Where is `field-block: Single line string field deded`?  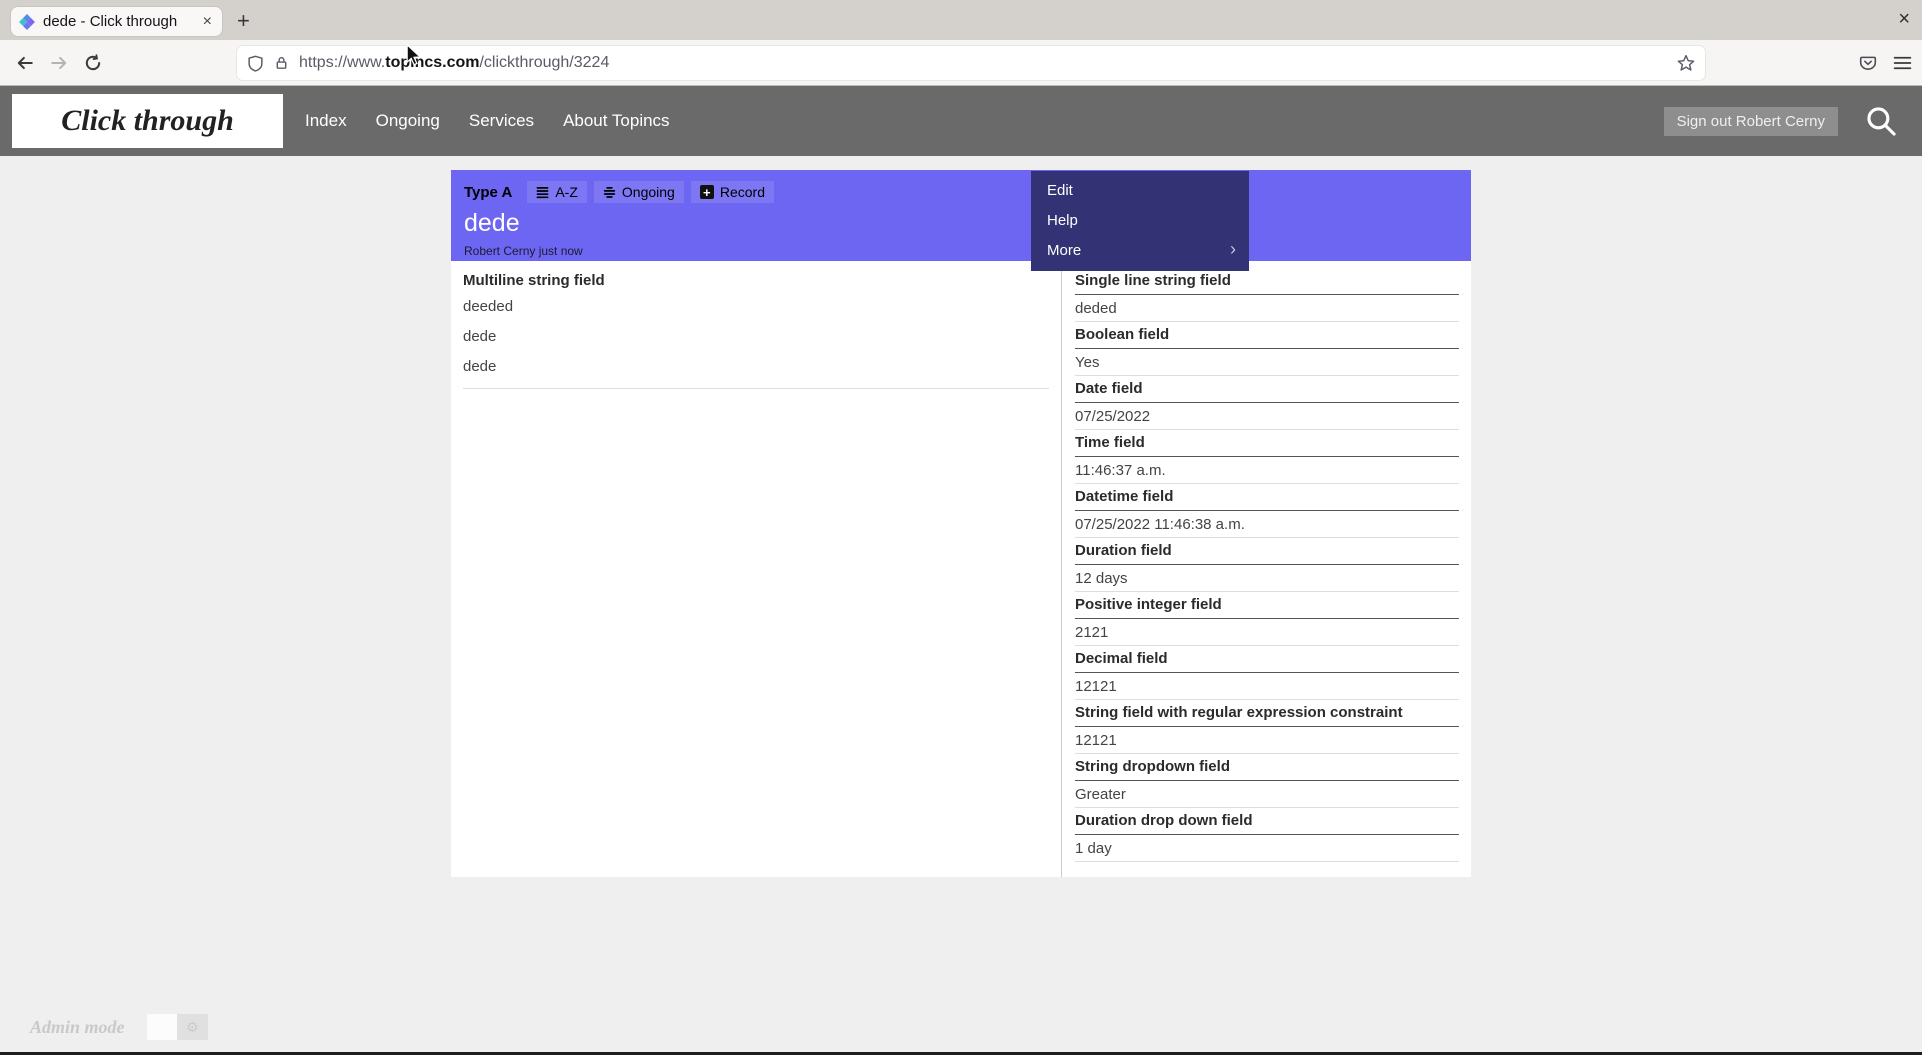 field-block: Single line string field deded is located at coordinates (1267, 297).